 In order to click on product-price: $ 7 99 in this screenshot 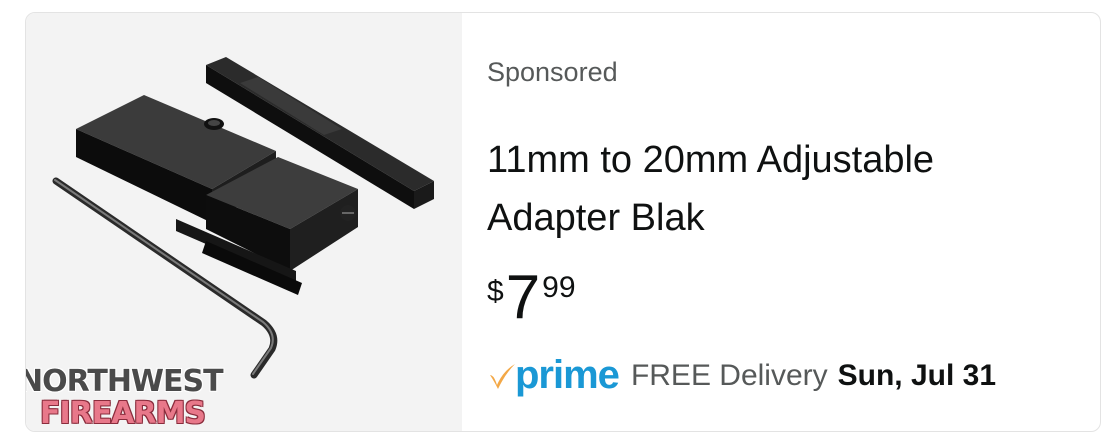, I will do `click(531, 298)`.